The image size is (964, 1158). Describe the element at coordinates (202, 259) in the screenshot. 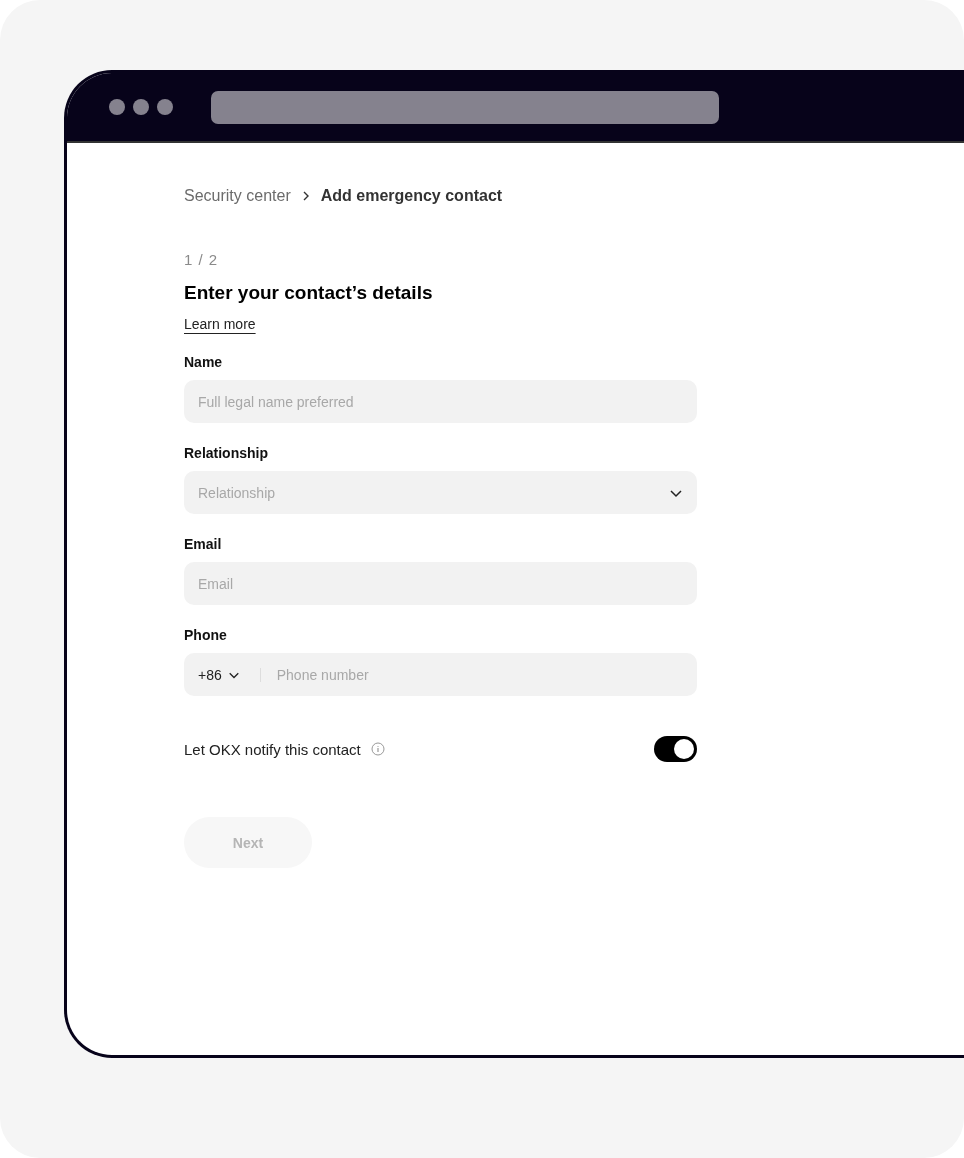

I see `step-counter: 1 / 2` at that location.